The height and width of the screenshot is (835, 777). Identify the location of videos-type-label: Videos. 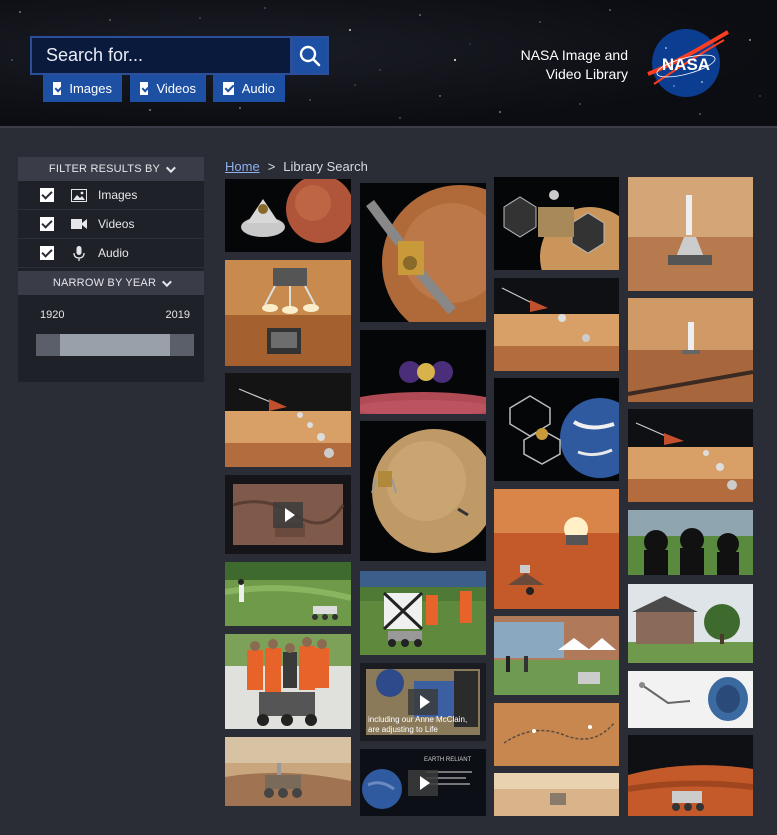
(176, 88).